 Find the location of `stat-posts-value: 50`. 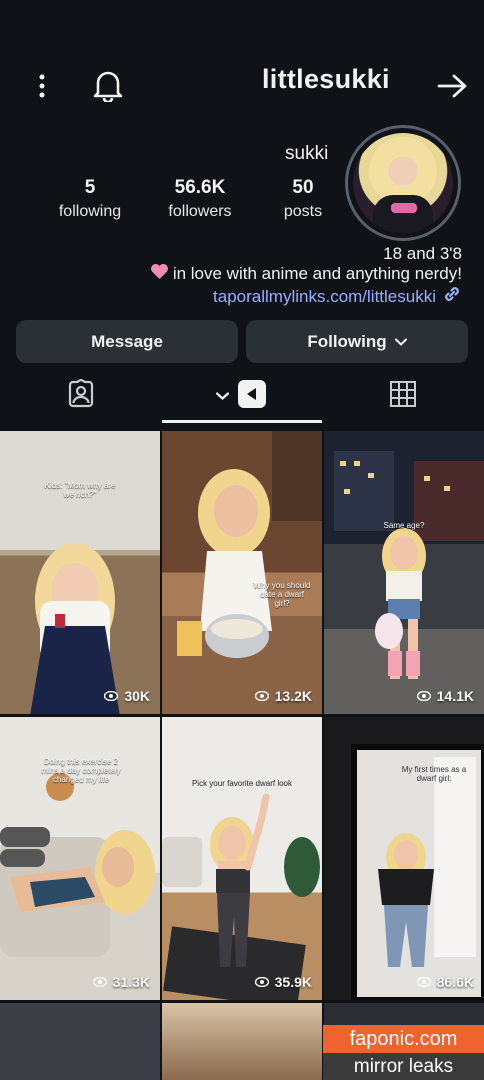

stat-posts-value: 50 is located at coordinates (303, 187).